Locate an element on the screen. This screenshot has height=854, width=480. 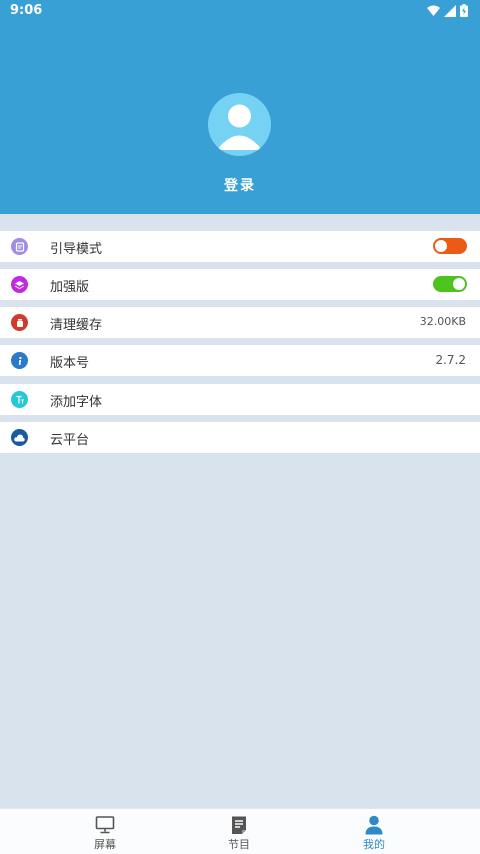
setting-row-guide-mode: 引导模式 is located at coordinates (240, 246).